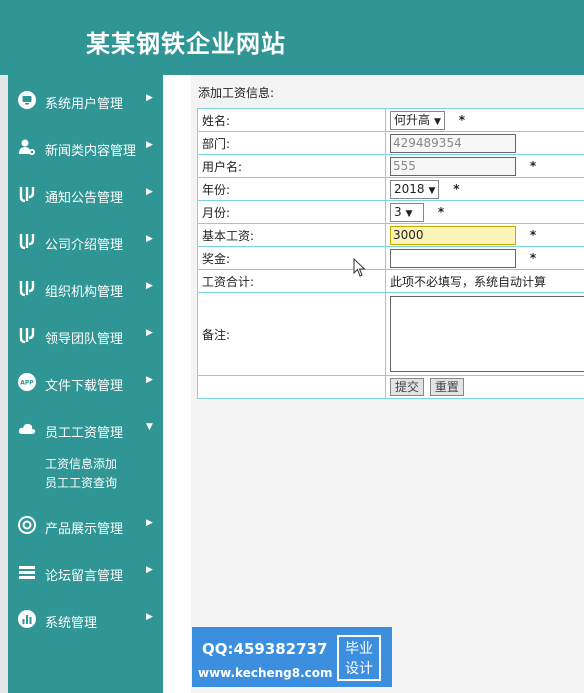 The width and height of the screenshot is (584, 693). Describe the element at coordinates (71, 623) in the screenshot. I see `sidebar-item-label: 系统管理` at that location.